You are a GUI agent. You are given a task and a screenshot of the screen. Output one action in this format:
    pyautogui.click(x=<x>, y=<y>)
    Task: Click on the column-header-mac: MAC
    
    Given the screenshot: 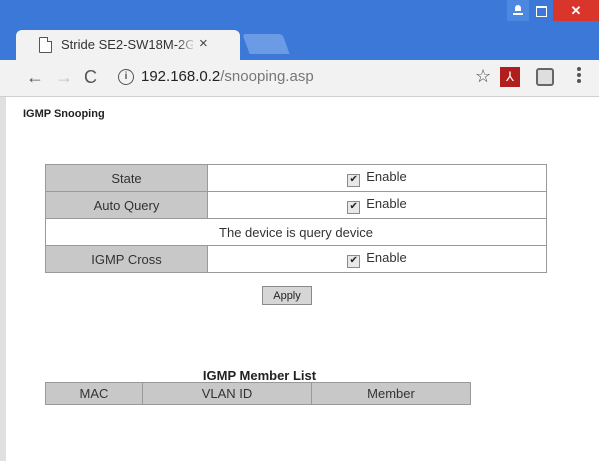 What is the action you would take?
    pyautogui.click(x=94, y=393)
    